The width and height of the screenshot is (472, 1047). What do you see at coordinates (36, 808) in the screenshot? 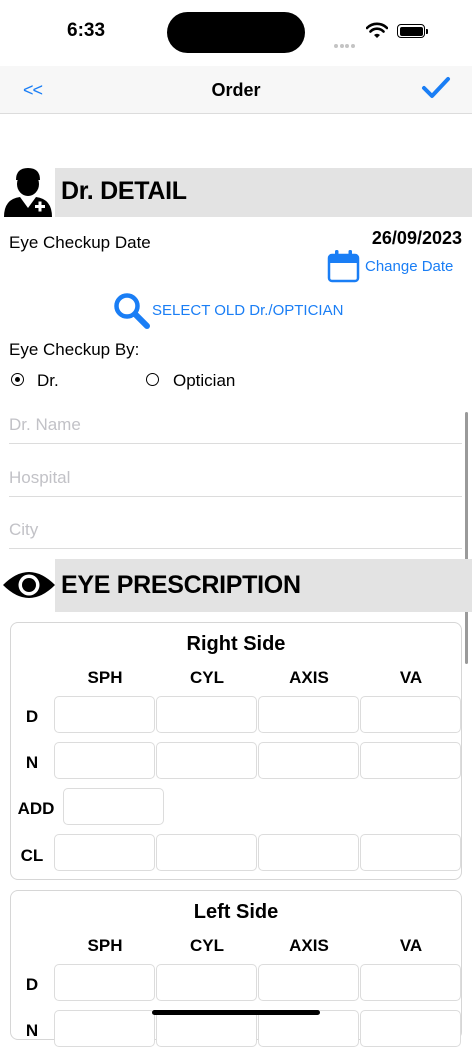
I see `right-row-add: ADD` at bounding box center [36, 808].